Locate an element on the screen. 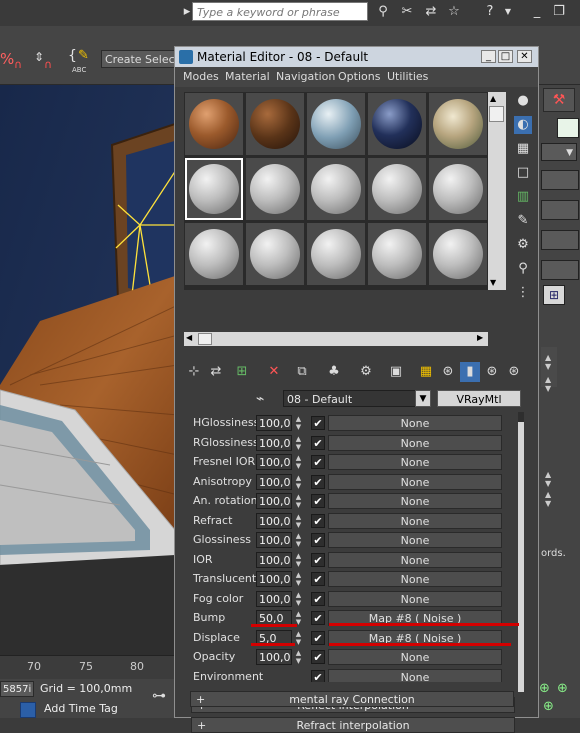 The width and height of the screenshot is (580, 733). scroll-up-icon: ▲ is located at coordinates (493, 98).